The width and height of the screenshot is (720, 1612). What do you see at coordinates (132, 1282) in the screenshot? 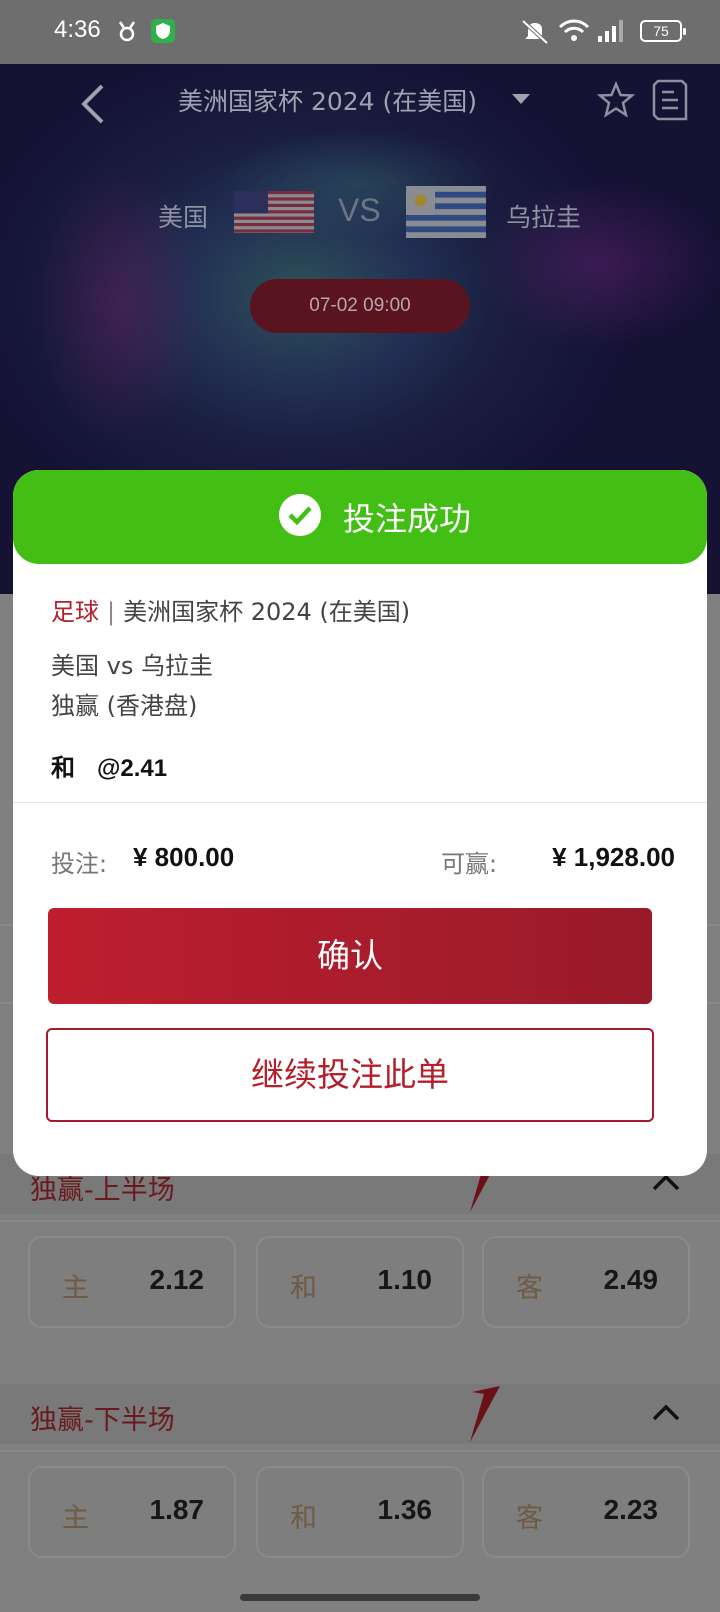
I see `odds-button-home: 主 2.12` at bounding box center [132, 1282].